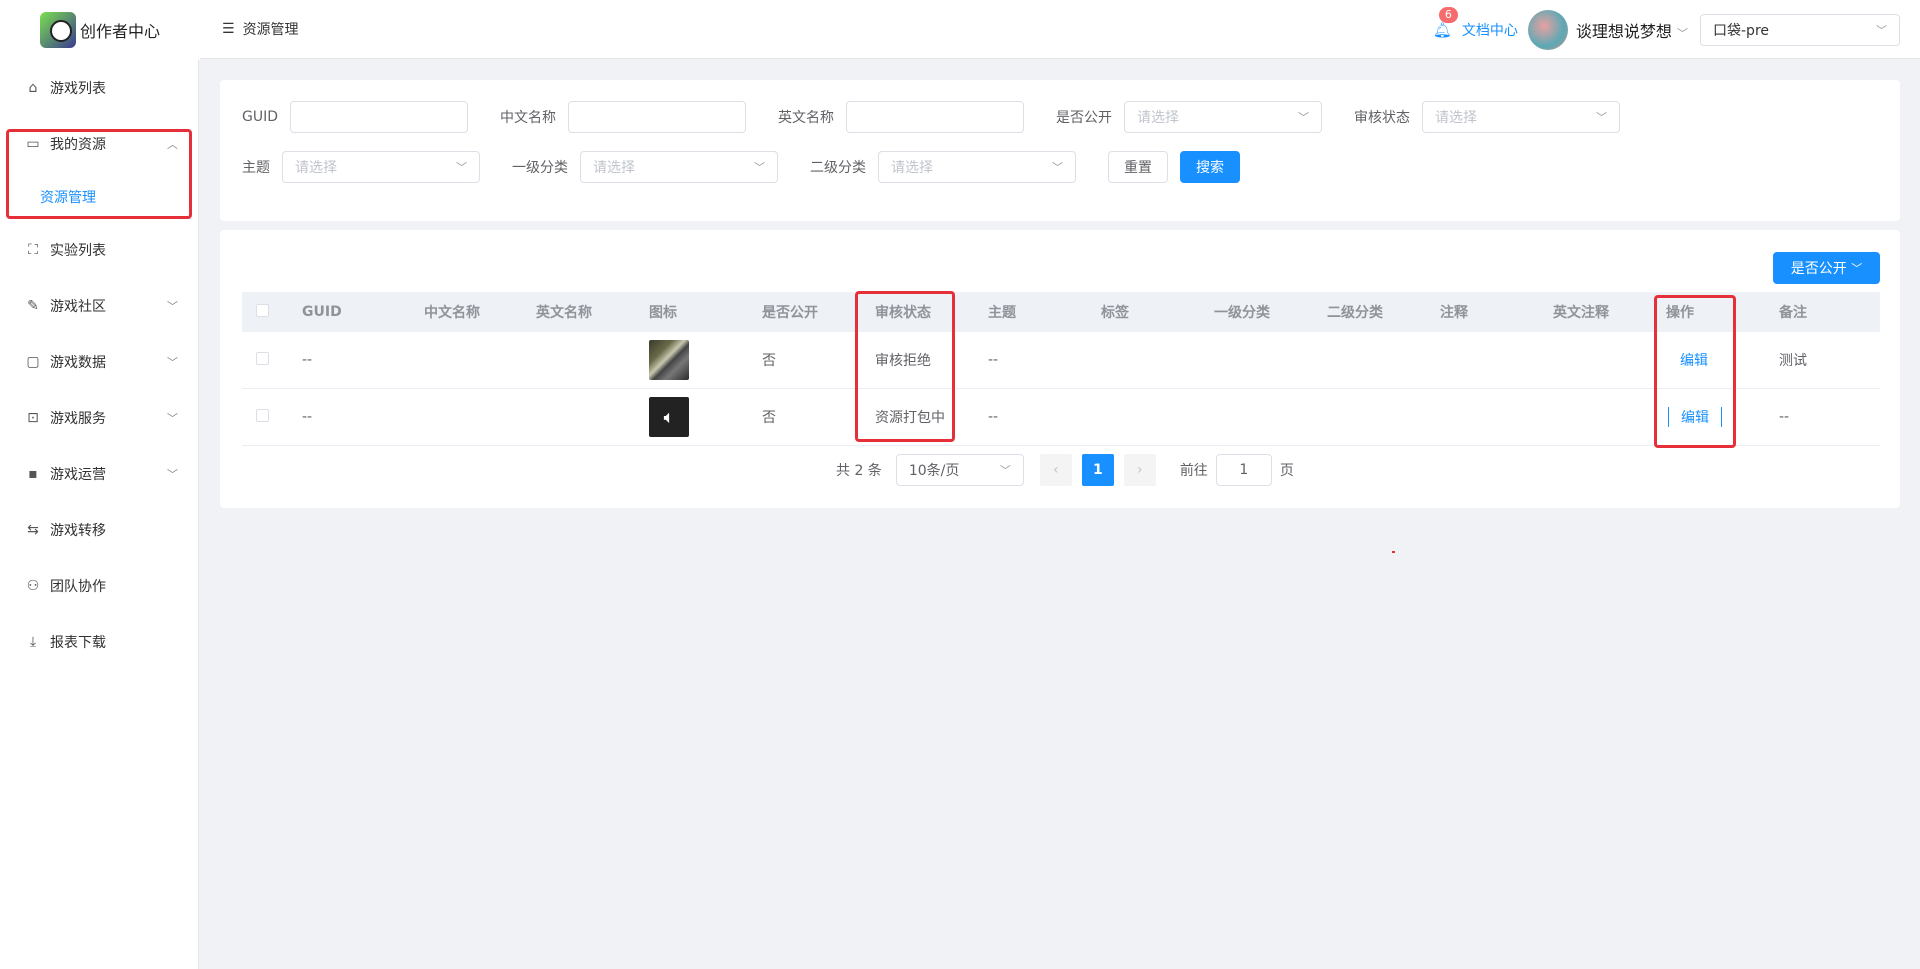 The width and height of the screenshot is (1920, 969). What do you see at coordinates (381, 167) in the screenshot?
I see `theme-select: 请选择 ﹀` at bounding box center [381, 167].